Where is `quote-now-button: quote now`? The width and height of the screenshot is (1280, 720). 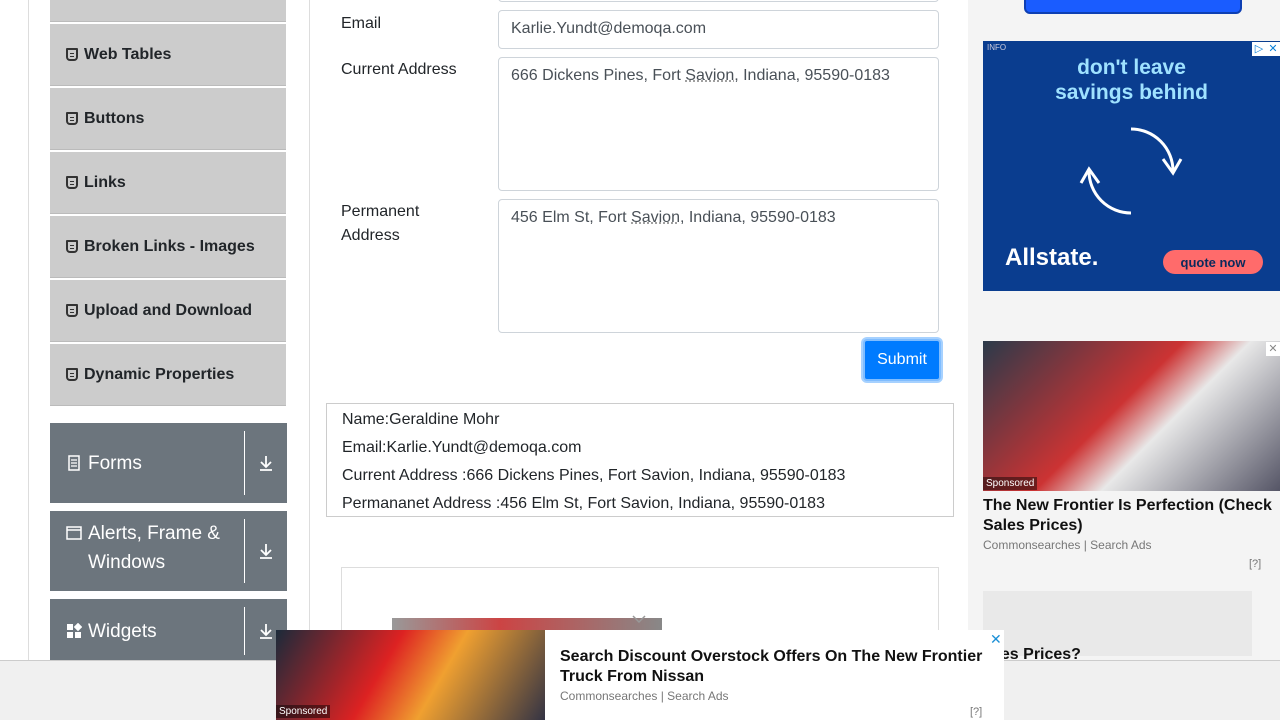
quote-now-button: quote now is located at coordinates (1213, 262).